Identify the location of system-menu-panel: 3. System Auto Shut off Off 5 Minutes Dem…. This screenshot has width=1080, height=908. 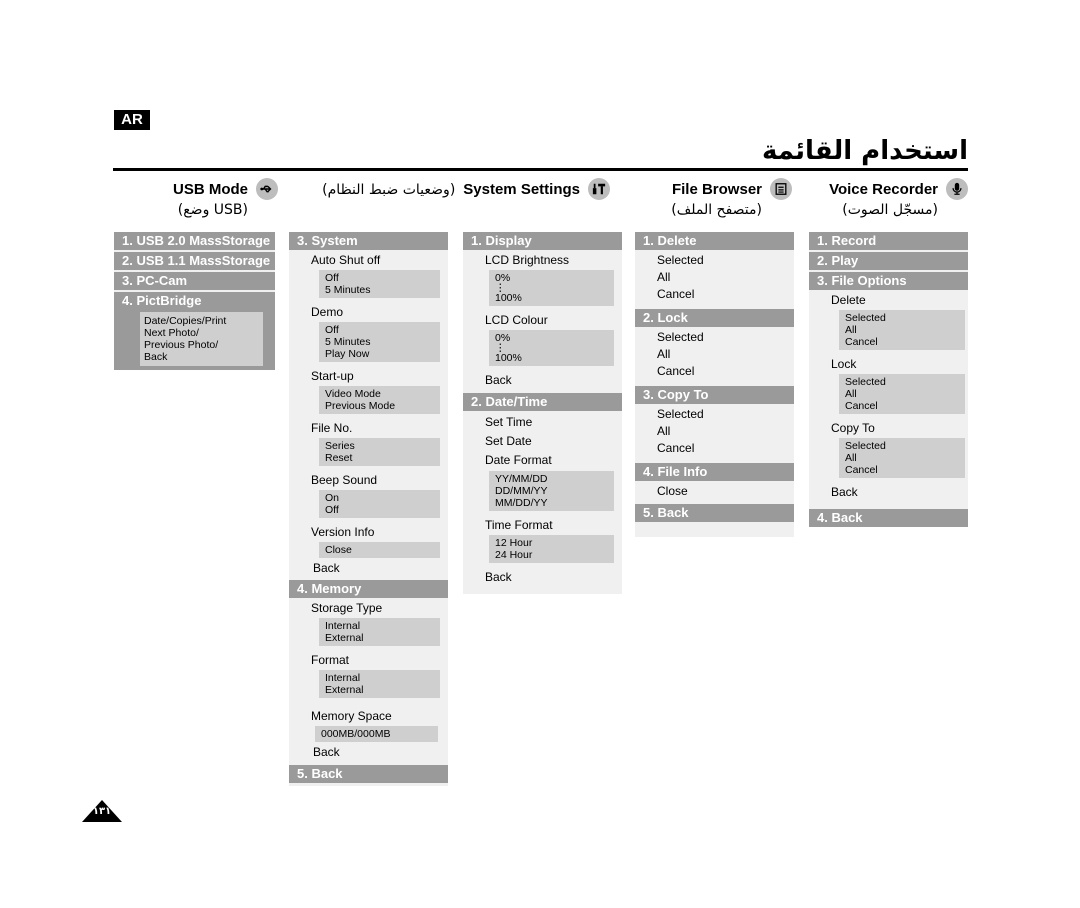
(368, 509).